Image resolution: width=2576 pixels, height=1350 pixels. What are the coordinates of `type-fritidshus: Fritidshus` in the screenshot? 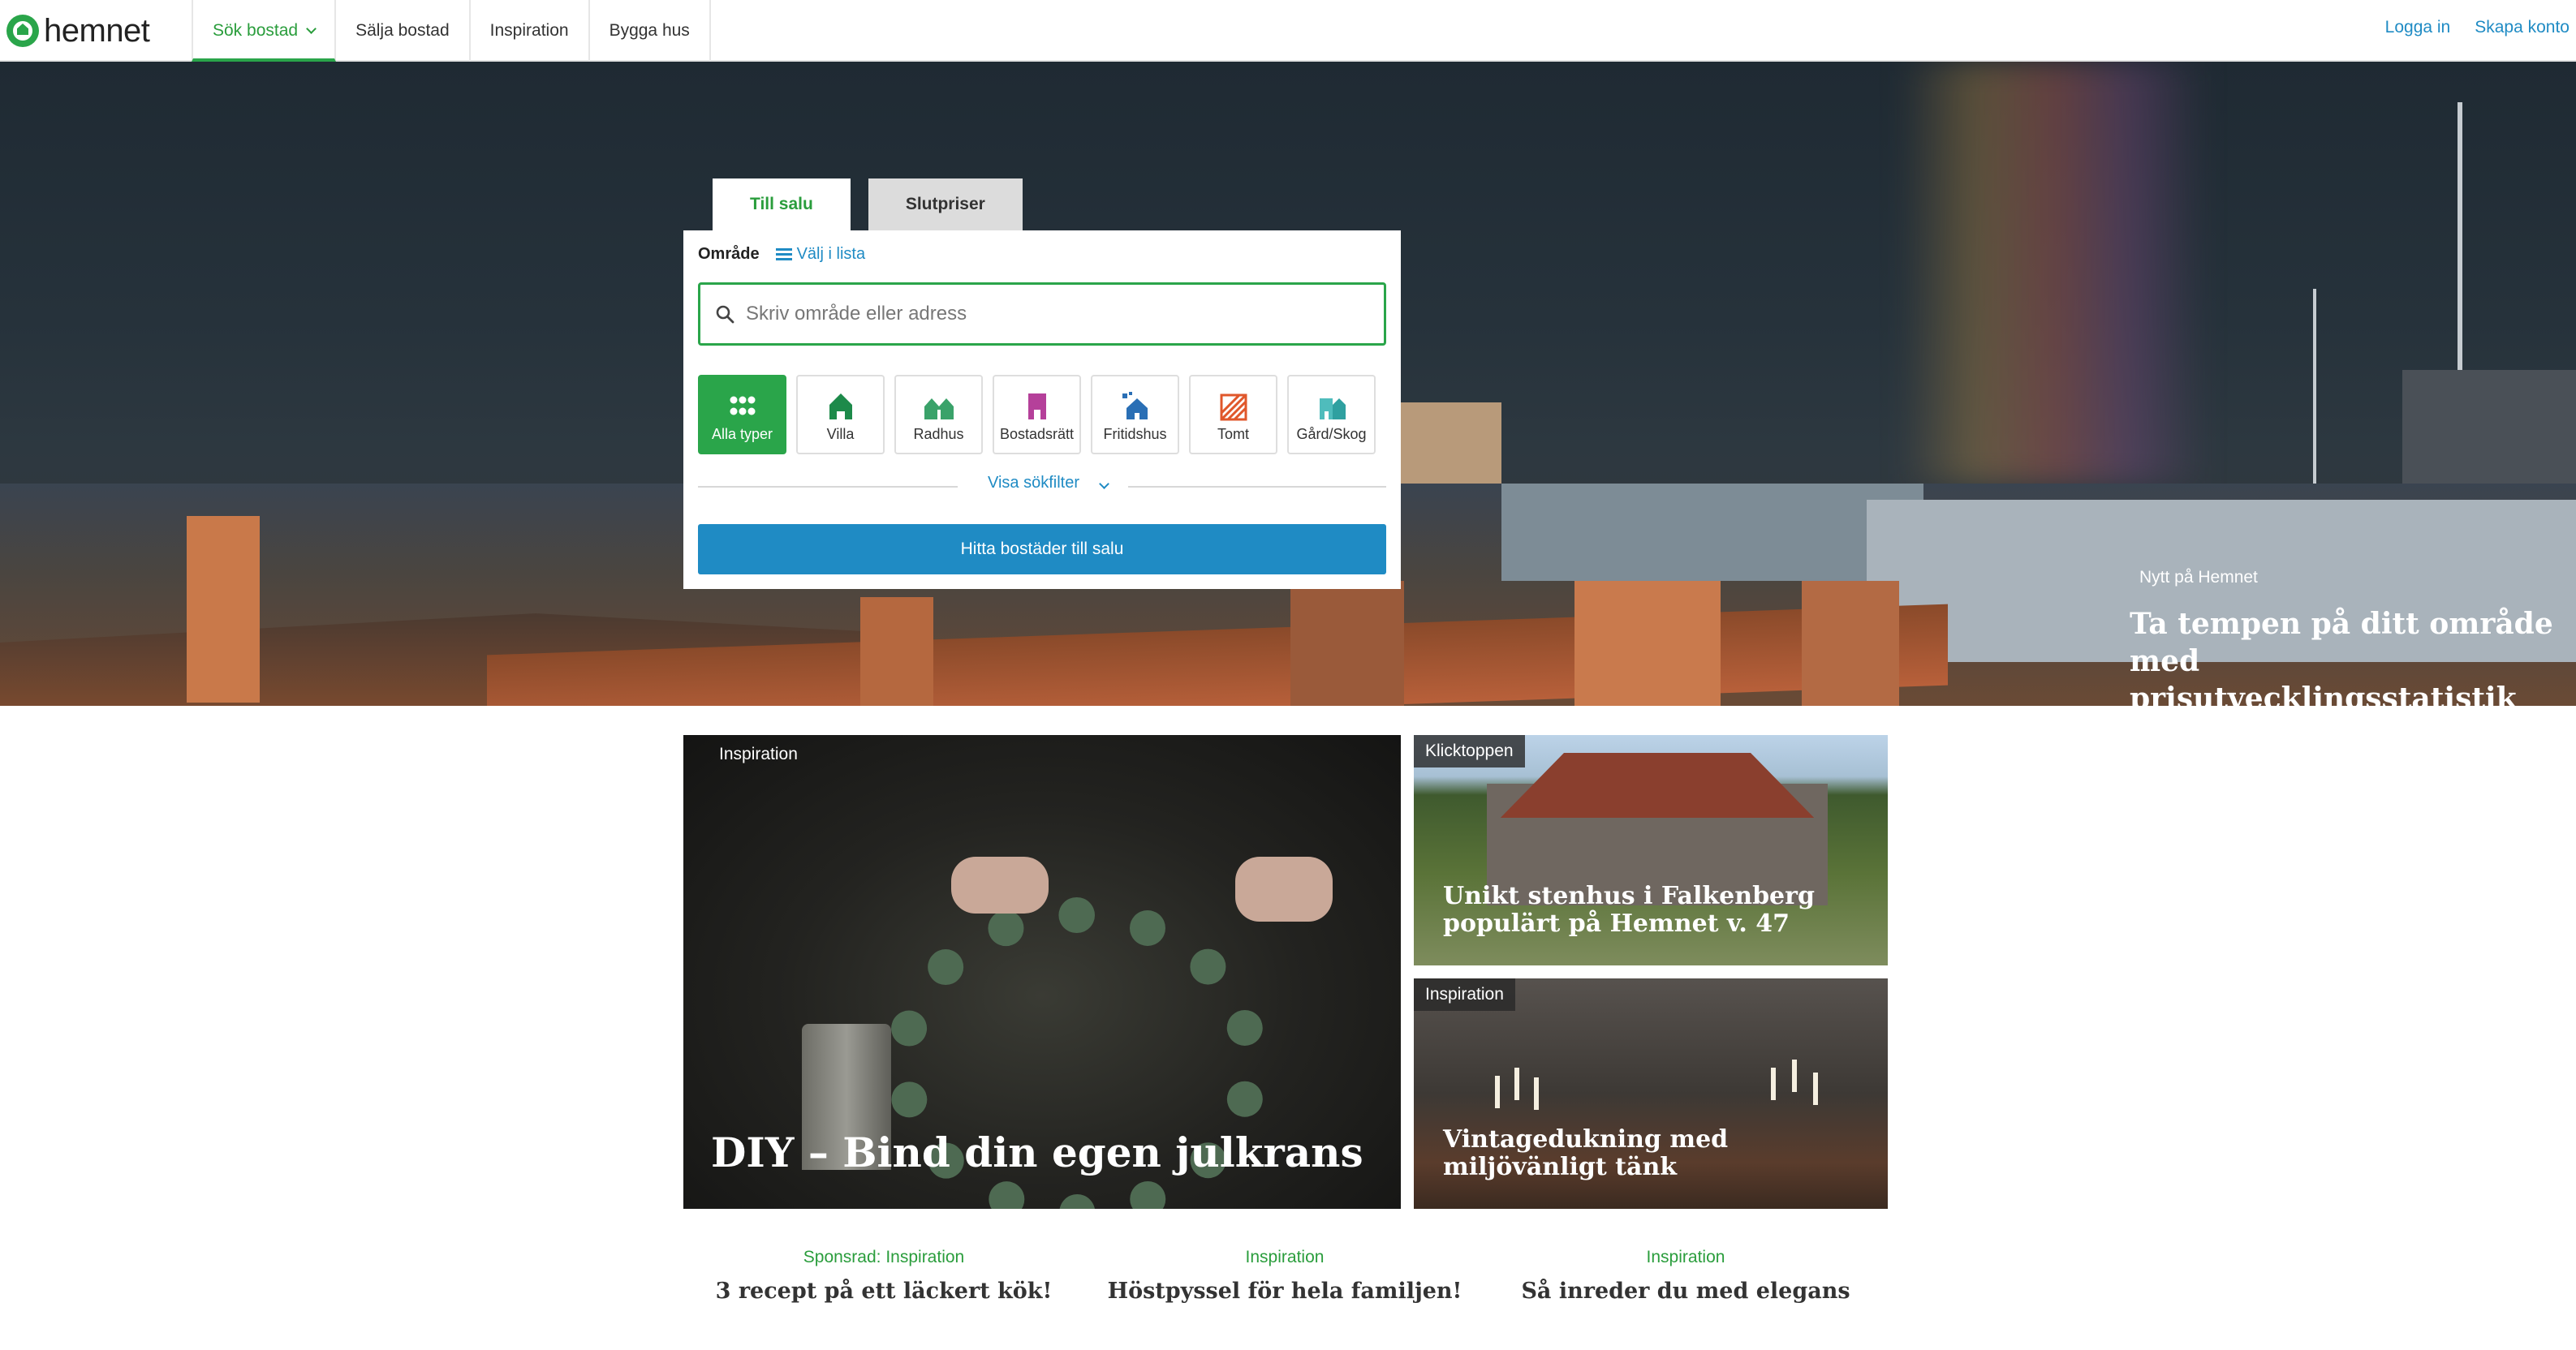 It's located at (1135, 414).